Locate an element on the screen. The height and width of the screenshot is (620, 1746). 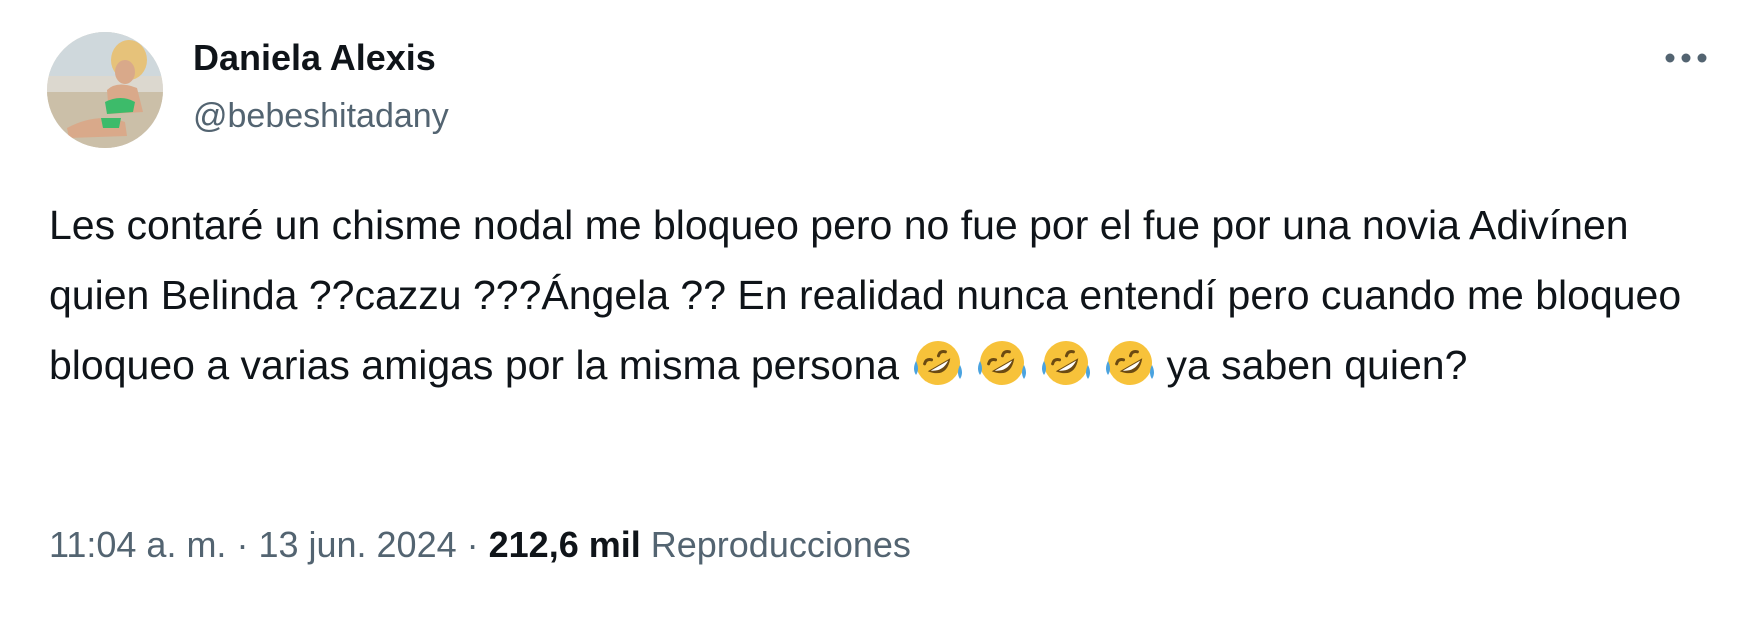
author-avatar is located at coordinates (105, 90).